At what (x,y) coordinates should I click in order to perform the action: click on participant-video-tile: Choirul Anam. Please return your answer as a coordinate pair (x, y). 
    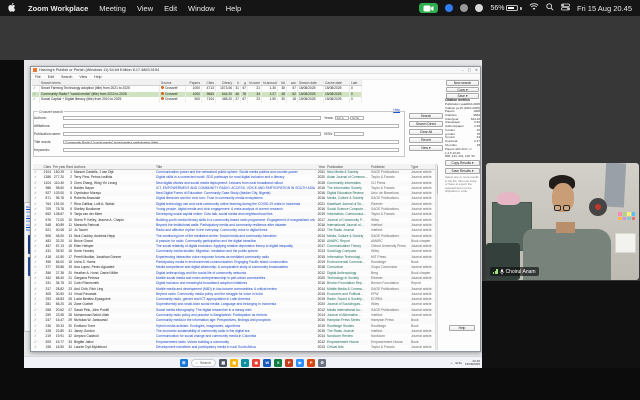
    Looking at the image, I should click on (562, 221).